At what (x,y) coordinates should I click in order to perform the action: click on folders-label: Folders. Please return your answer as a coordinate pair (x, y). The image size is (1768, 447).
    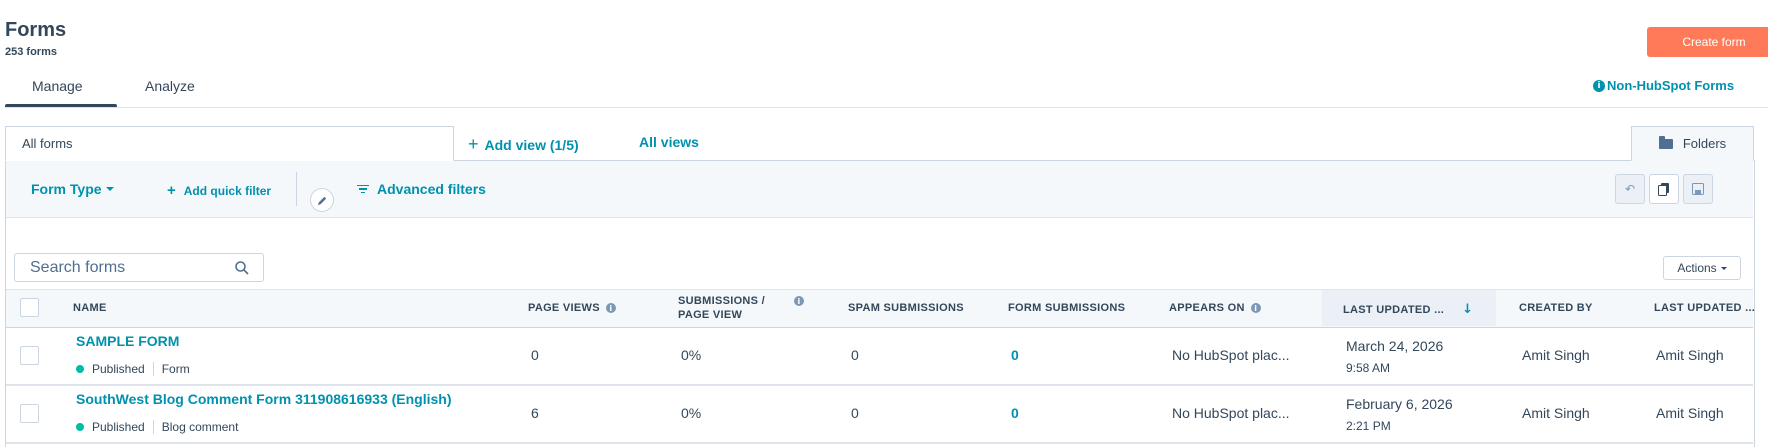
    Looking at the image, I should click on (1704, 143).